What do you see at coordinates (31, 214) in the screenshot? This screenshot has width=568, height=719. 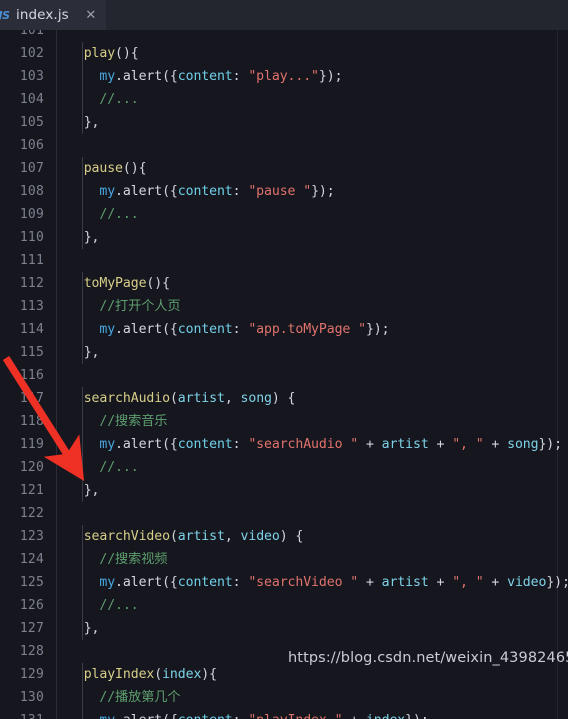 I see `line-number: 109` at bounding box center [31, 214].